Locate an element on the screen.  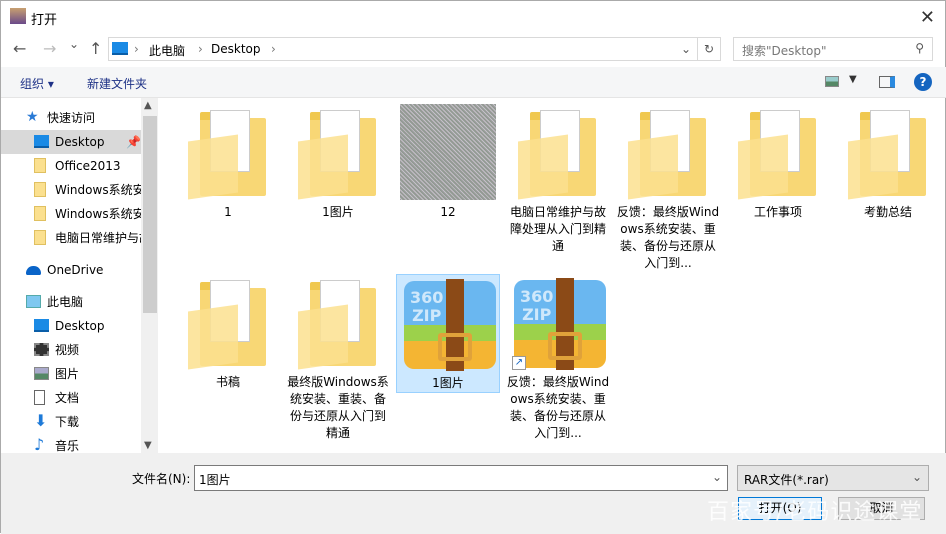
scrollbar-thumb is located at coordinates (150, 214).